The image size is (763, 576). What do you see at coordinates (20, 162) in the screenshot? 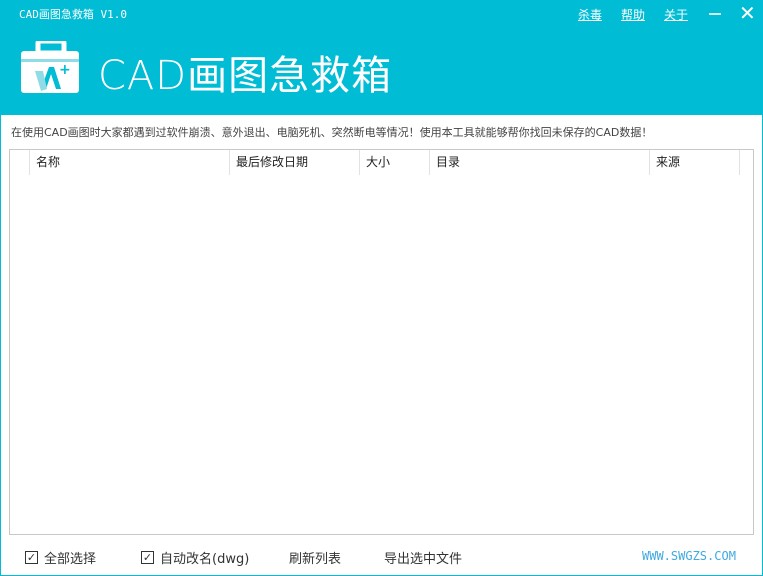
I see `column-header-blank` at bounding box center [20, 162].